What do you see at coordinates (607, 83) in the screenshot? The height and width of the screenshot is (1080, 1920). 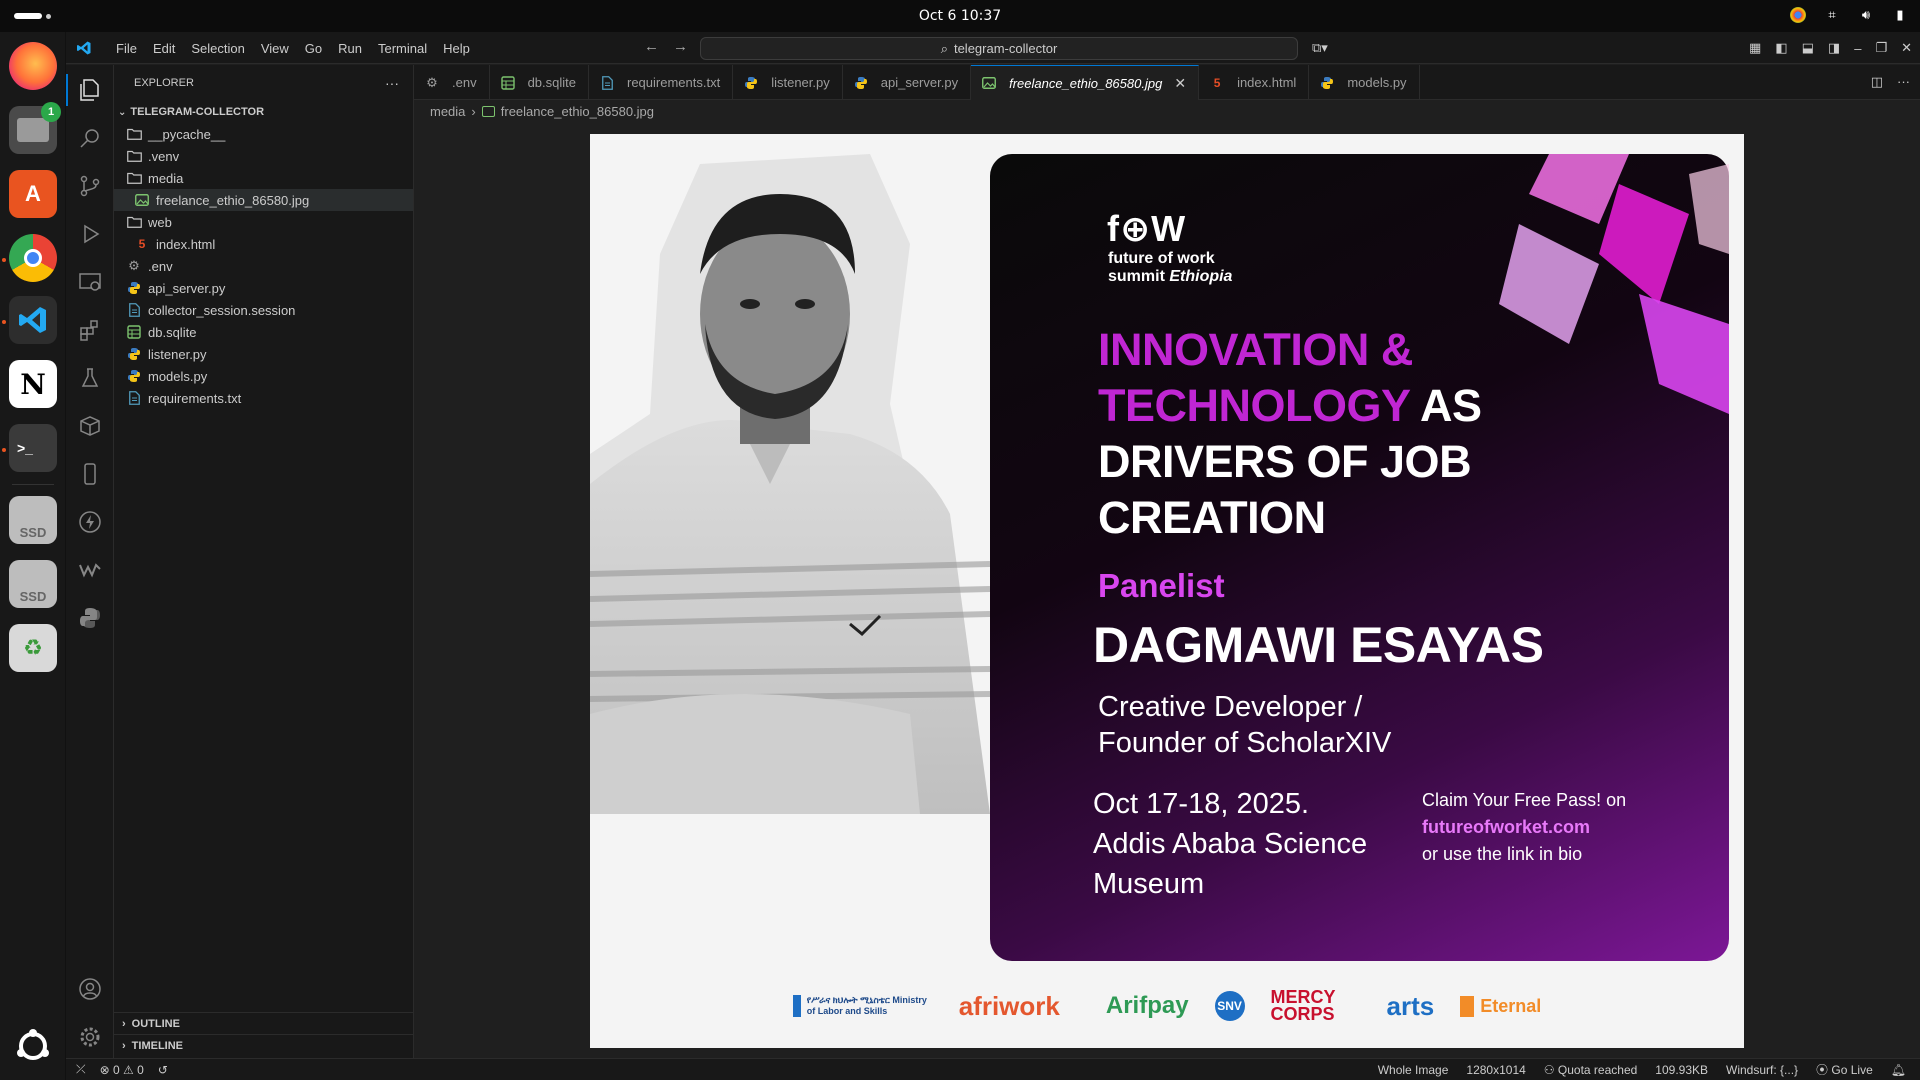 I see `text-file-icon` at bounding box center [607, 83].